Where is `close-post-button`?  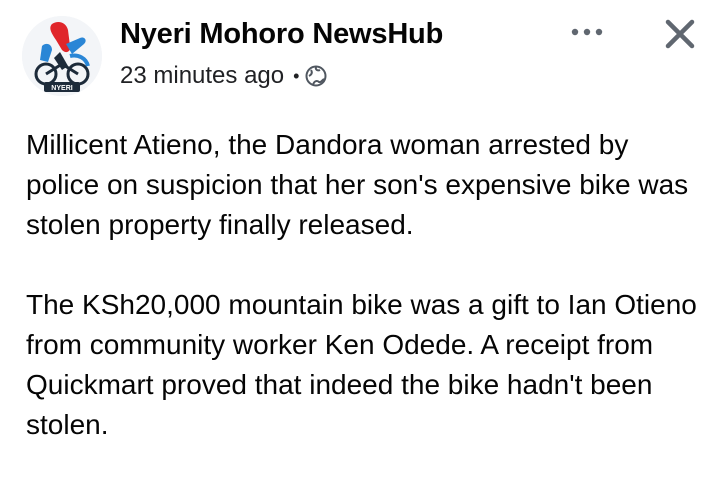 close-post-button is located at coordinates (680, 34).